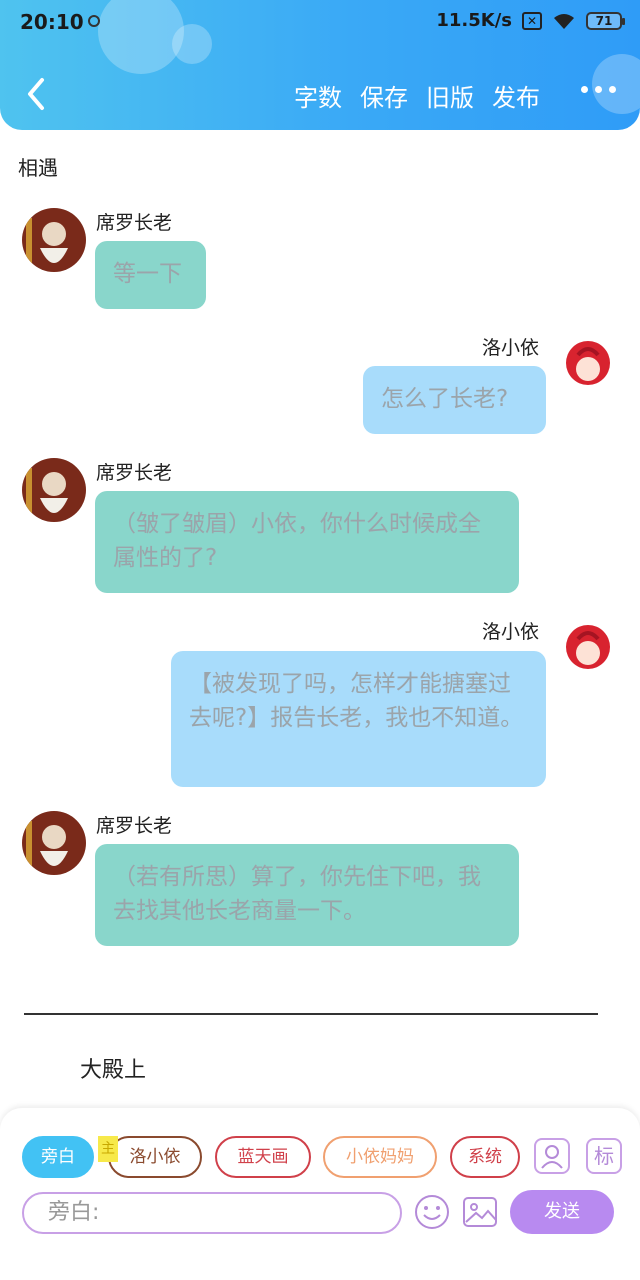 This screenshot has height=1280, width=640. I want to click on role-chip-narration: 旁白, so click(58, 1157).